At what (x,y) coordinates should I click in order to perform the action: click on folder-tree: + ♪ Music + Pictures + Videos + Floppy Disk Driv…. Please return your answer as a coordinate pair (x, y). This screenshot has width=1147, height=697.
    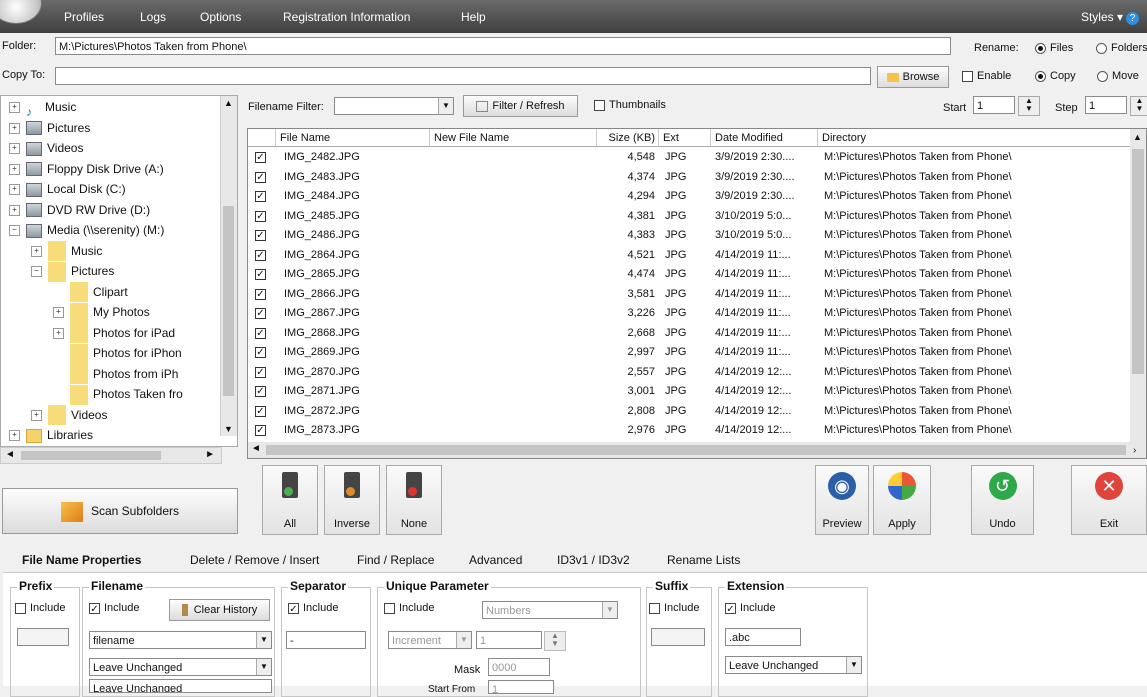
    Looking at the image, I should click on (119, 271).